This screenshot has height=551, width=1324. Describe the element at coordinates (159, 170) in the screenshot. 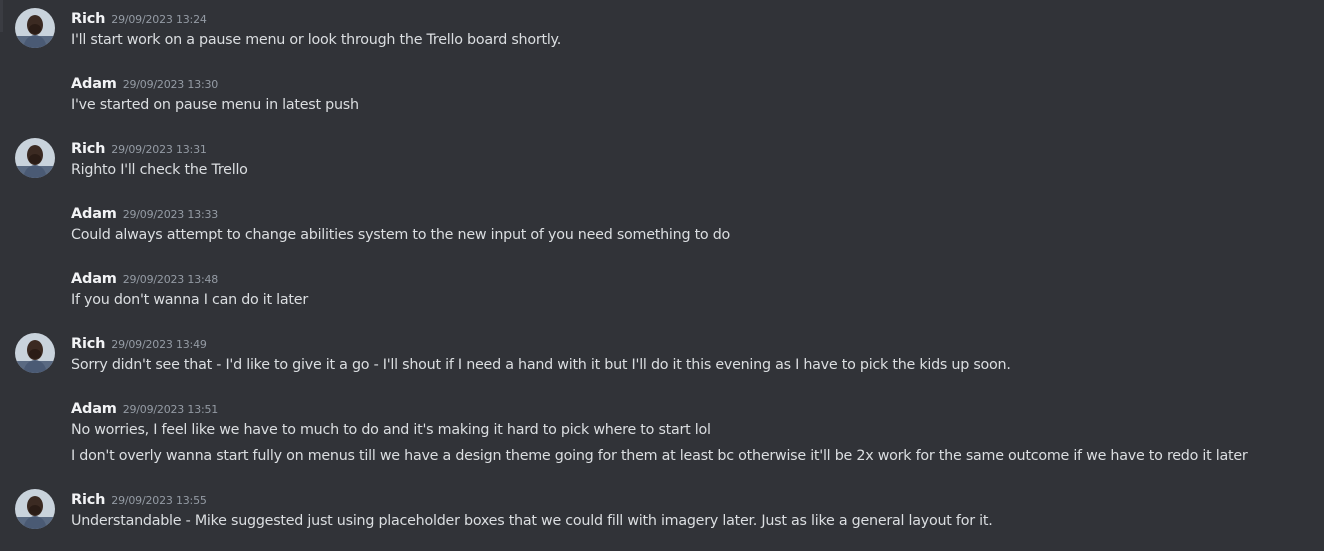

I see `message-content: Righto I'll check the Trello` at that location.